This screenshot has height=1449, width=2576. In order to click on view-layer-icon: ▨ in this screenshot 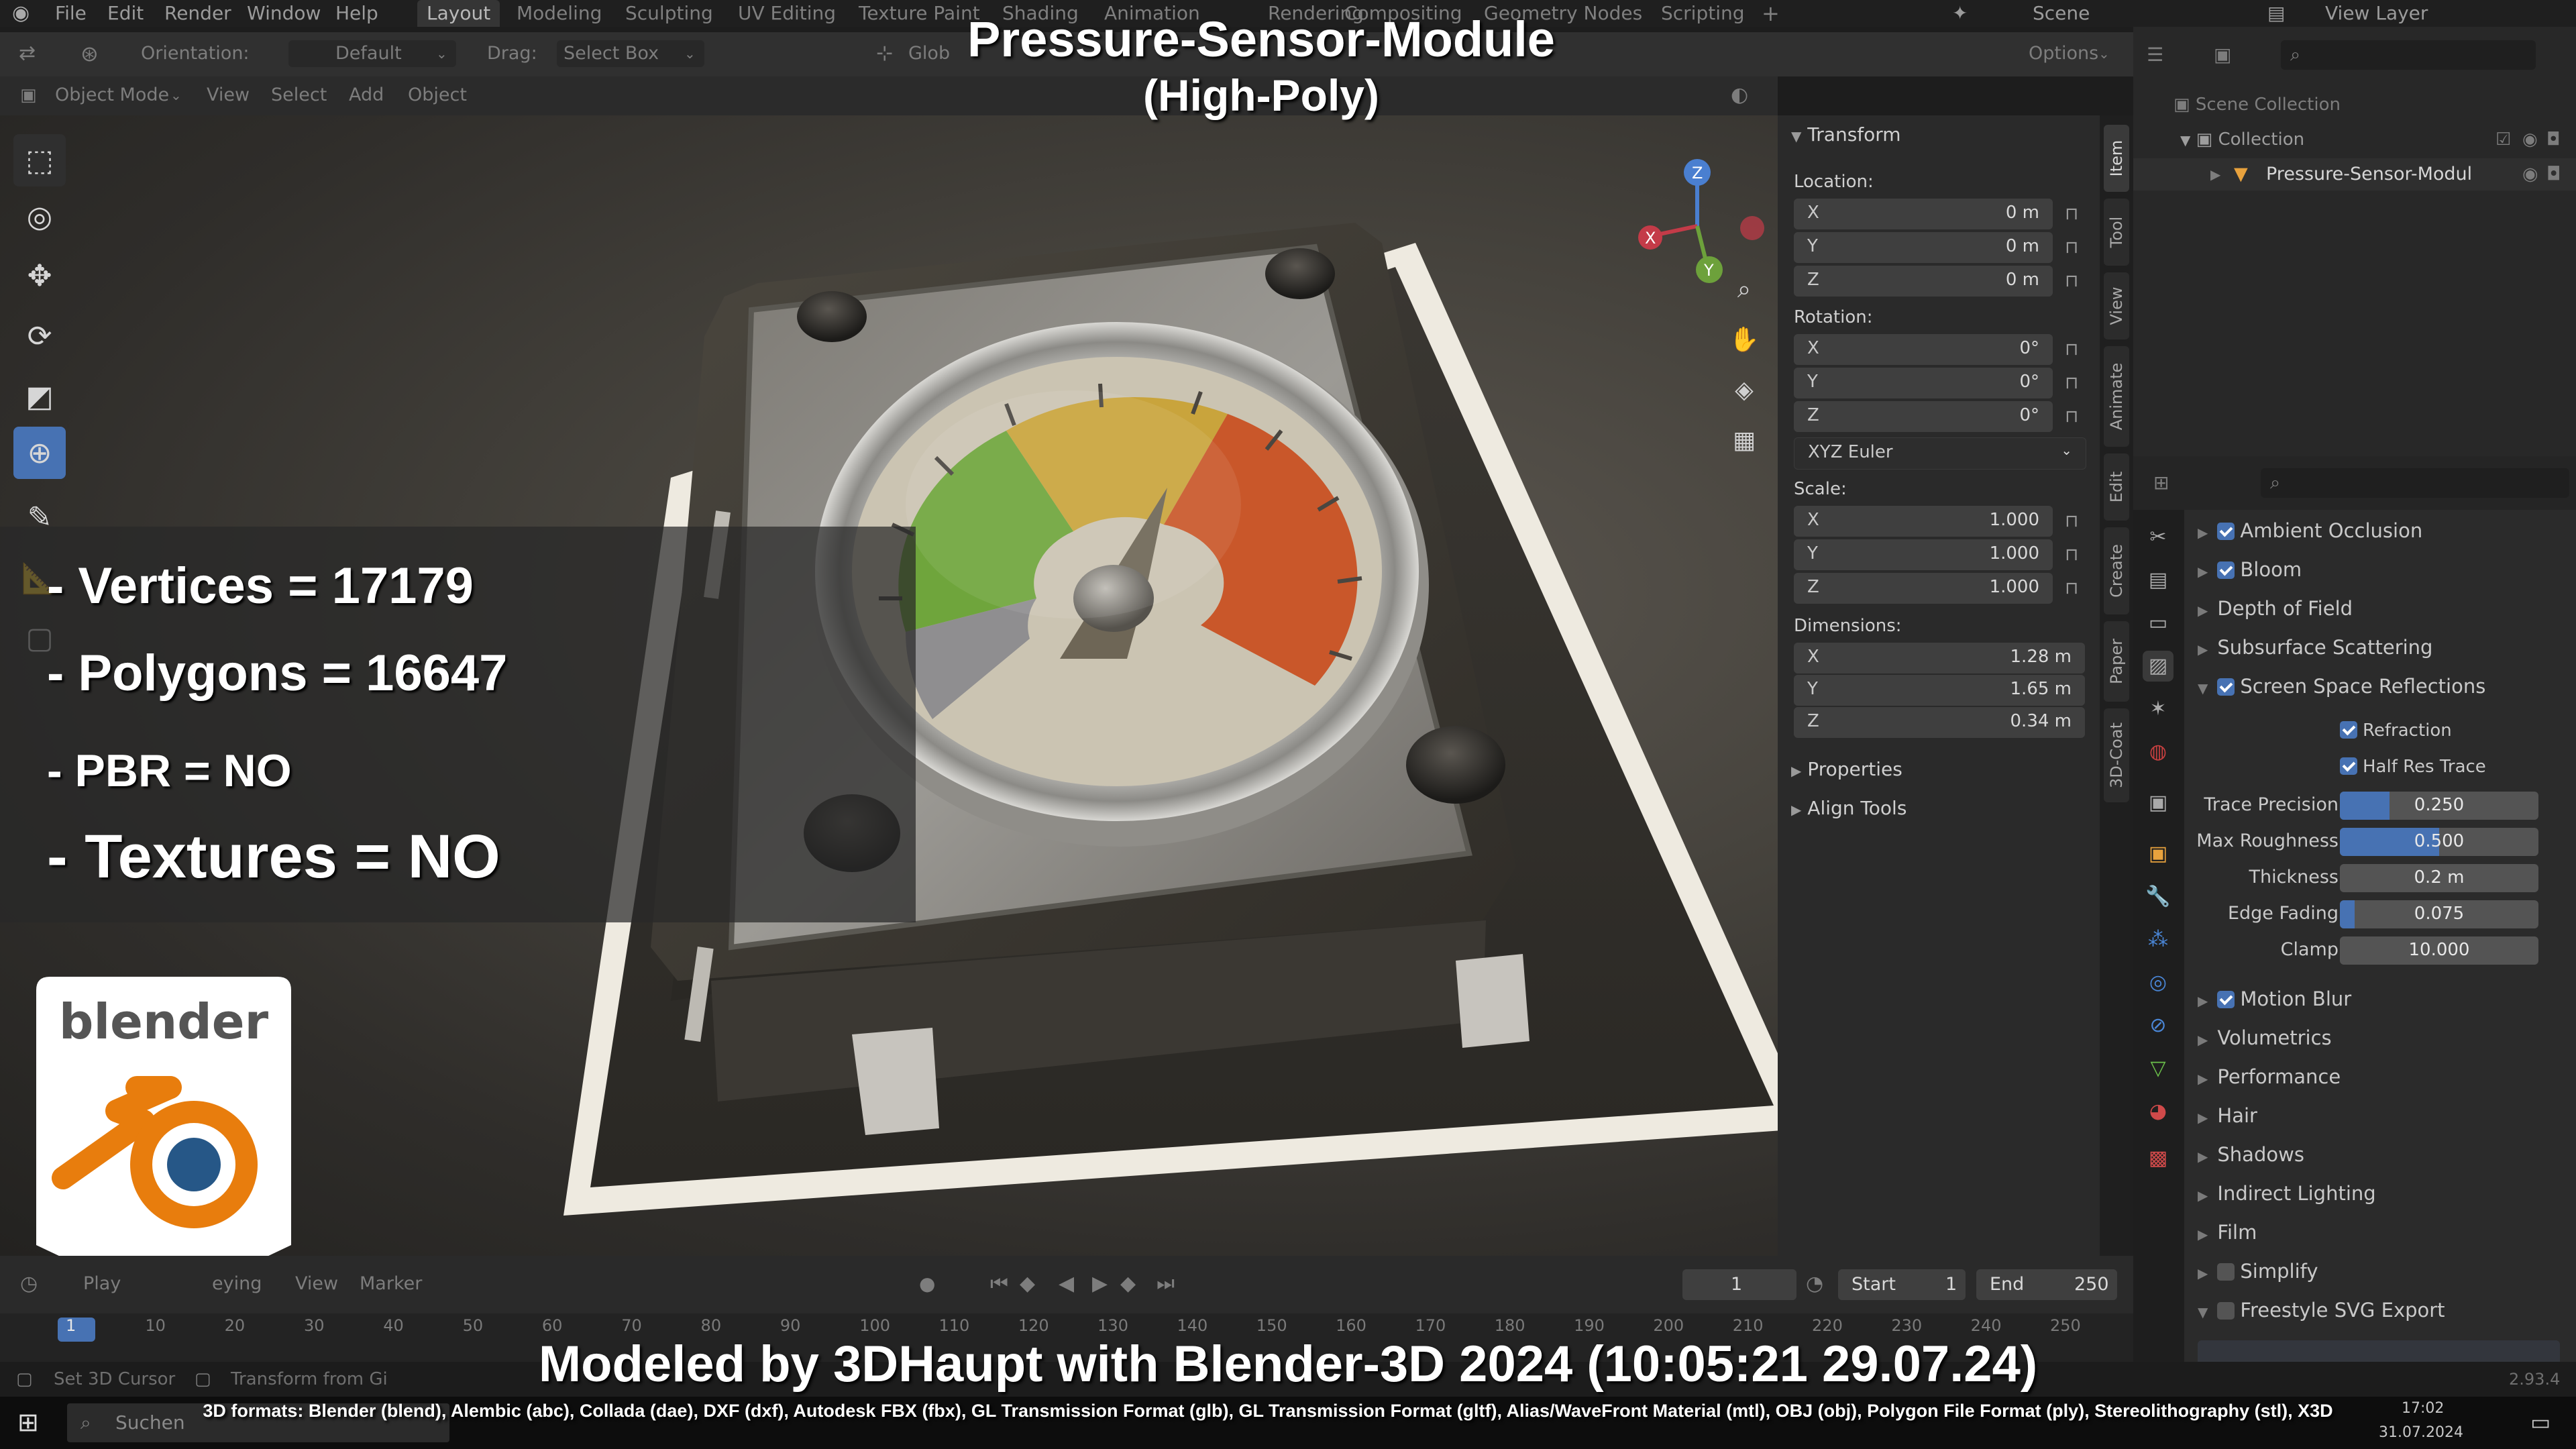, I will do `click(2158, 666)`.